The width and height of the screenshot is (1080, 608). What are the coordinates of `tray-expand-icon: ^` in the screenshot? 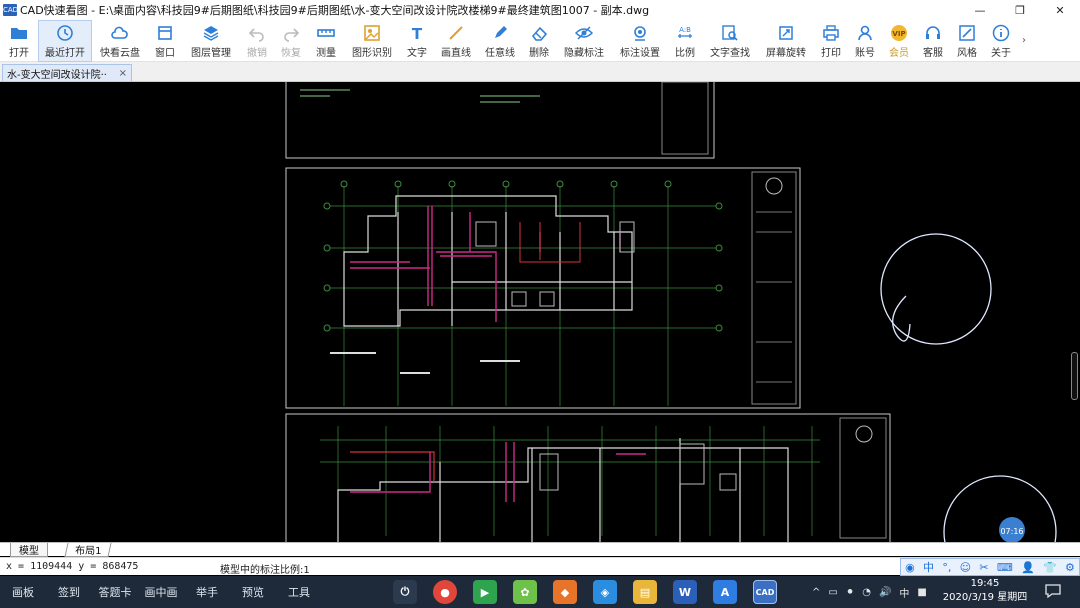 It's located at (816, 592).